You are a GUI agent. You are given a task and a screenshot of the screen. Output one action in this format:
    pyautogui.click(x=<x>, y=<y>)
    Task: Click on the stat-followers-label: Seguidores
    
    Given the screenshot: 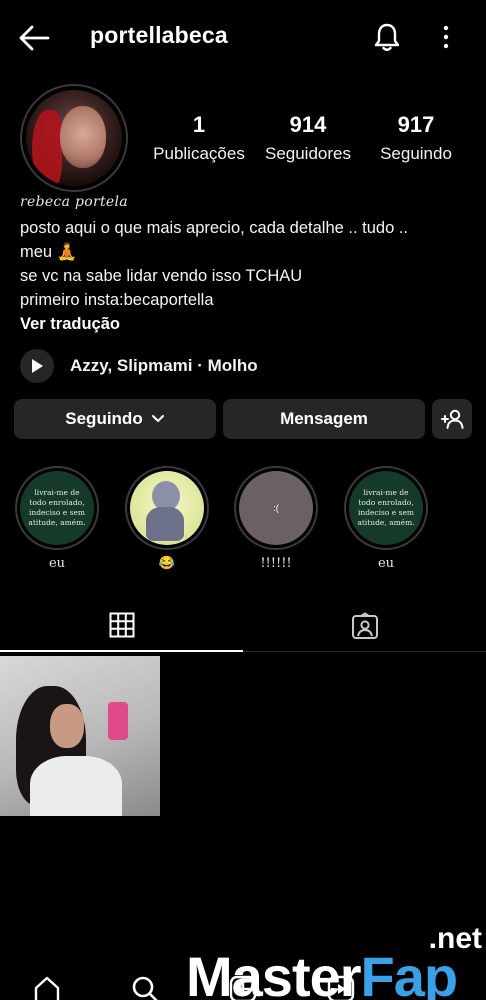 What is the action you would take?
    pyautogui.click(x=307, y=153)
    